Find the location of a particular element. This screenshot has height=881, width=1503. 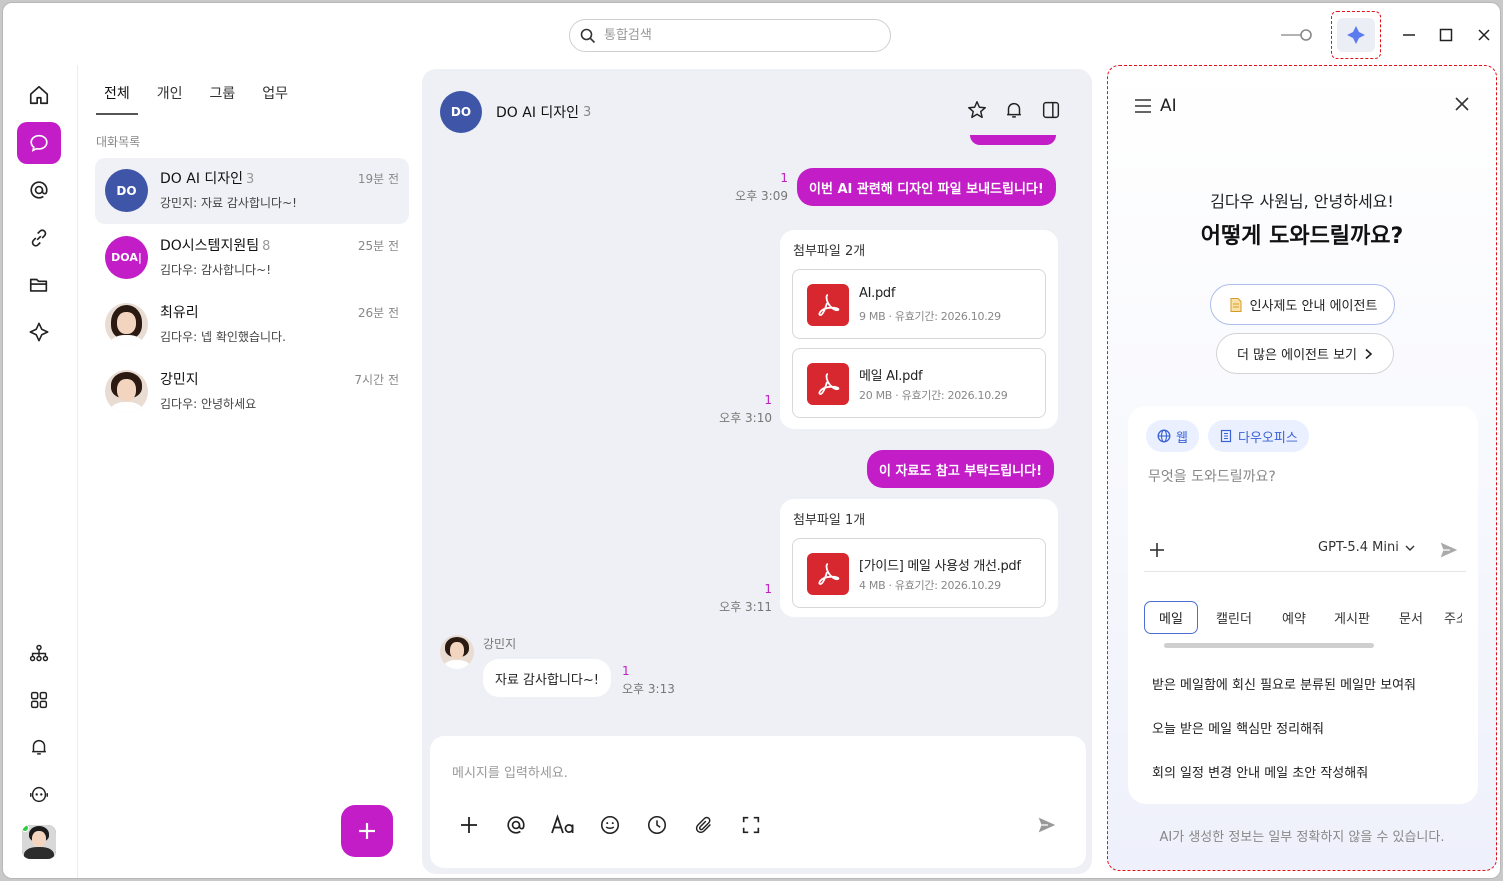

nav-ai is located at coordinates (39, 332).